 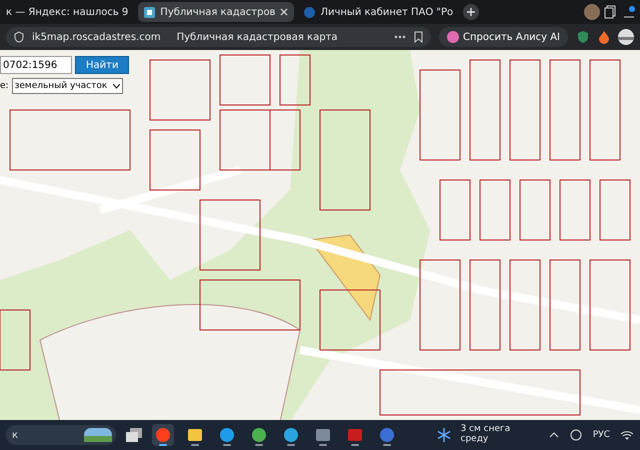 I want to click on address-bar: ik5map.roscadastres.com Публичная кадастровая карта, so click(x=218, y=37).